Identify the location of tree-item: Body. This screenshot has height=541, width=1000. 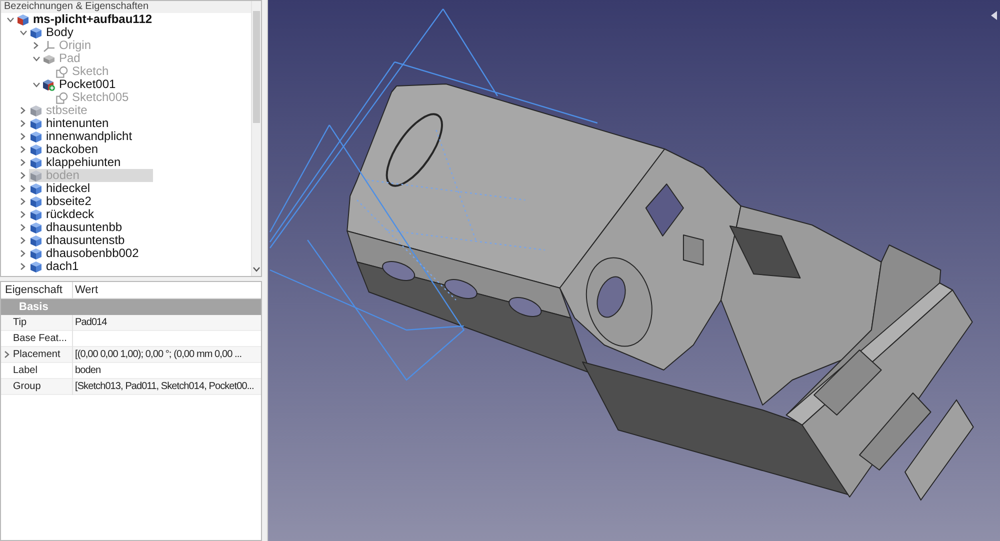
(53, 32).